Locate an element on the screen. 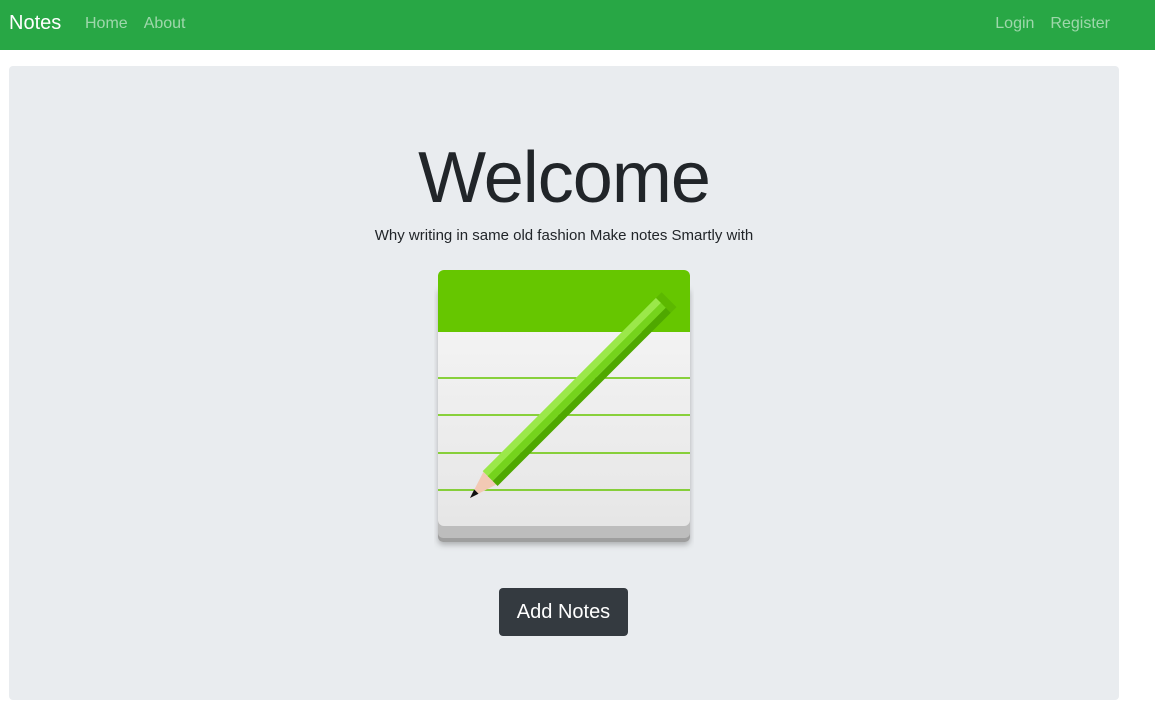 This screenshot has height=702, width=1155. nav-about-link: About is located at coordinates (165, 24).